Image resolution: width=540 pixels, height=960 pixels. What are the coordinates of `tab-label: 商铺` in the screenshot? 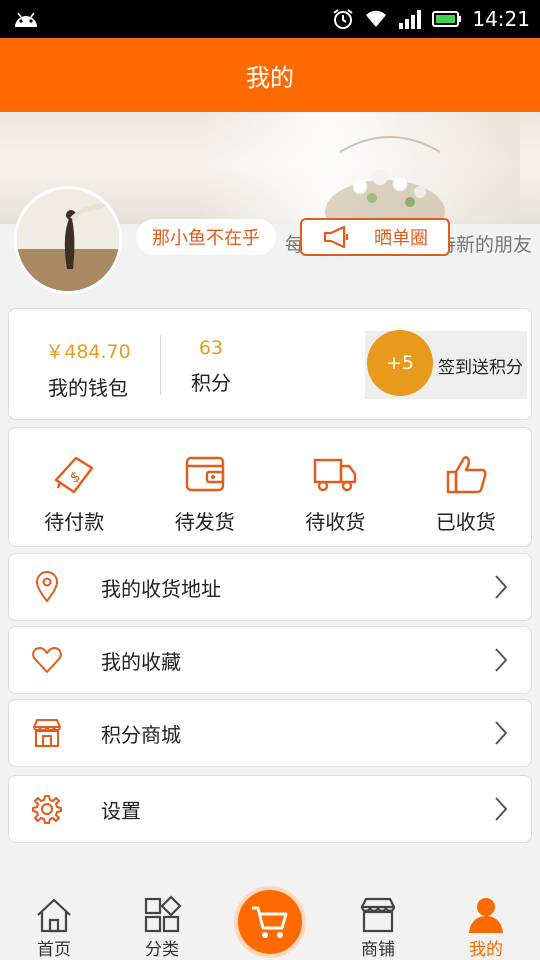 It's located at (378, 950).